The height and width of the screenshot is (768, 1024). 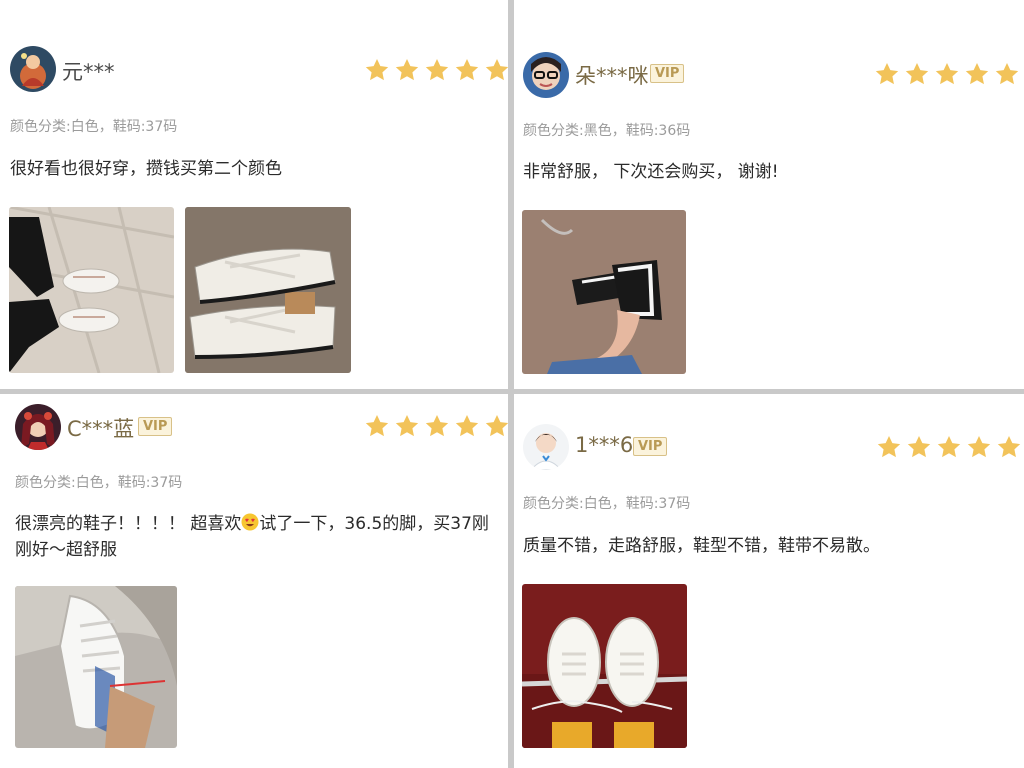 What do you see at coordinates (604, 445) in the screenshot?
I see `username: 1***6` at bounding box center [604, 445].